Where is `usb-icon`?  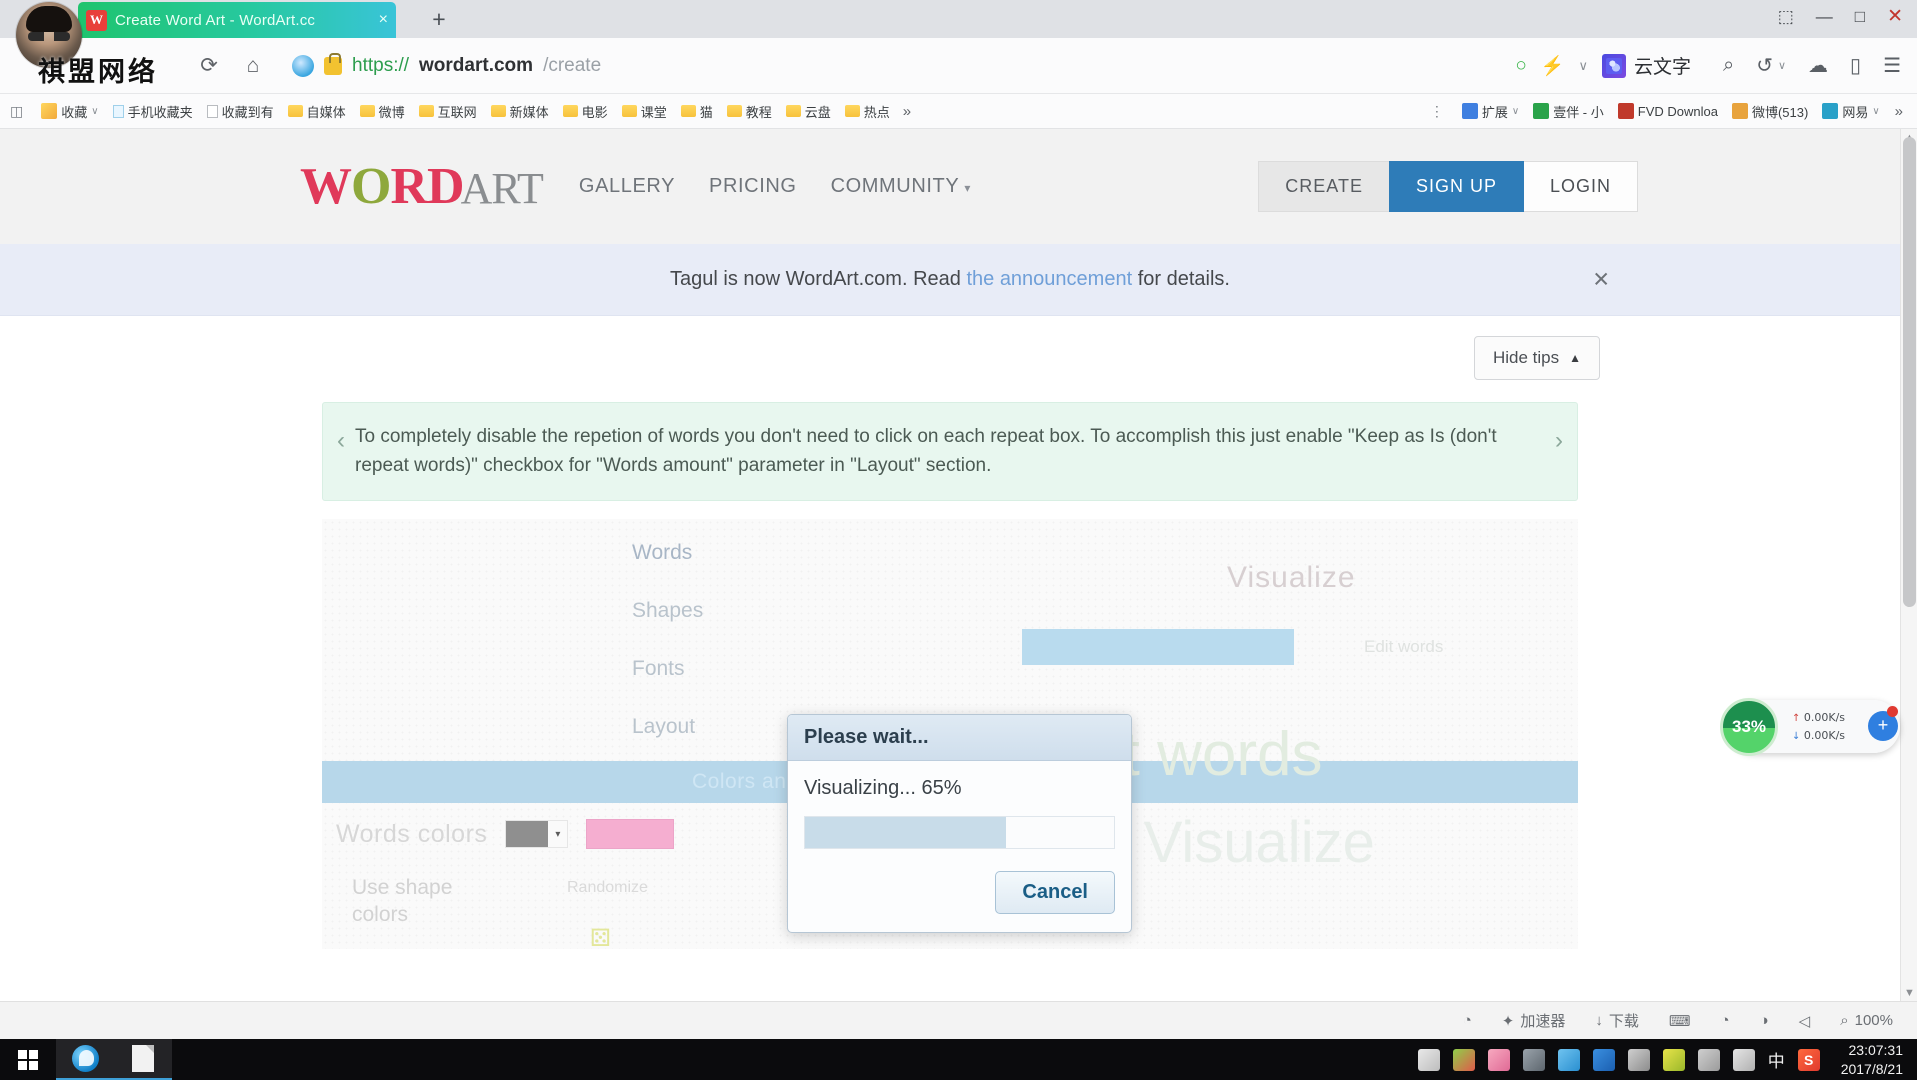 usb-icon is located at coordinates (1638, 1059).